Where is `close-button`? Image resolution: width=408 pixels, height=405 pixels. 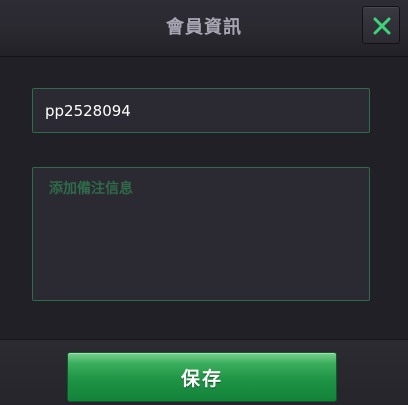
close-button is located at coordinates (381, 25).